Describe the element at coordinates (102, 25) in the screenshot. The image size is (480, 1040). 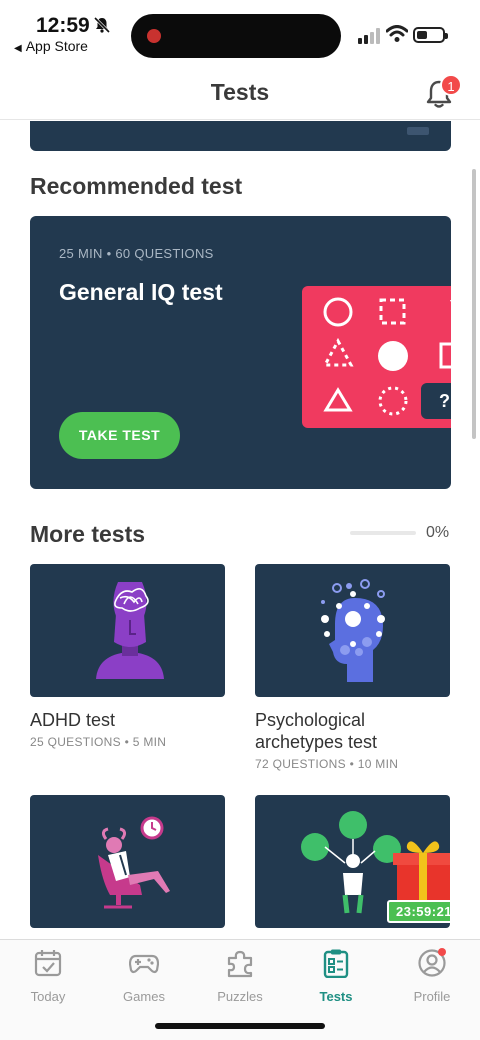
I see `muted-bell-icon` at that location.